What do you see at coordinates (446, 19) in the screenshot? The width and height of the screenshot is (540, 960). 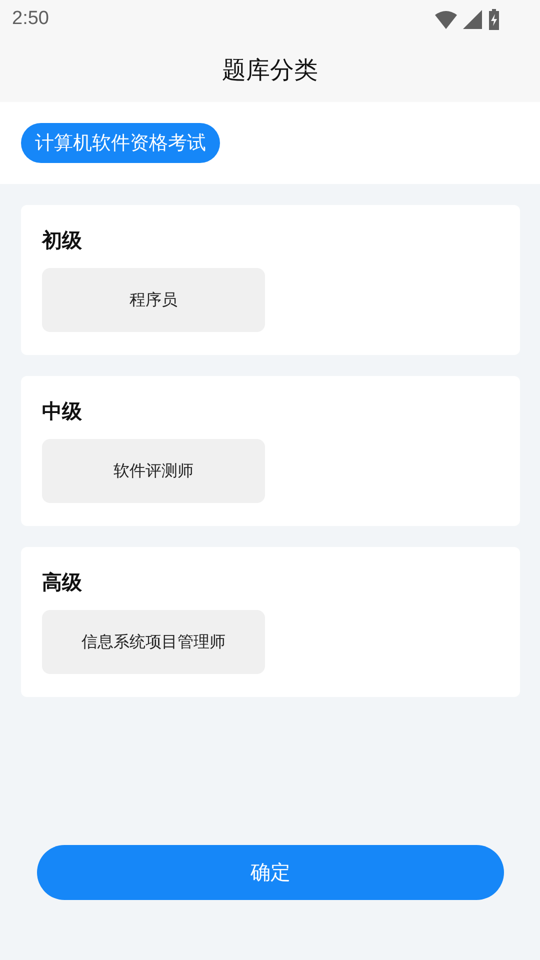 I see `wifi-icon` at bounding box center [446, 19].